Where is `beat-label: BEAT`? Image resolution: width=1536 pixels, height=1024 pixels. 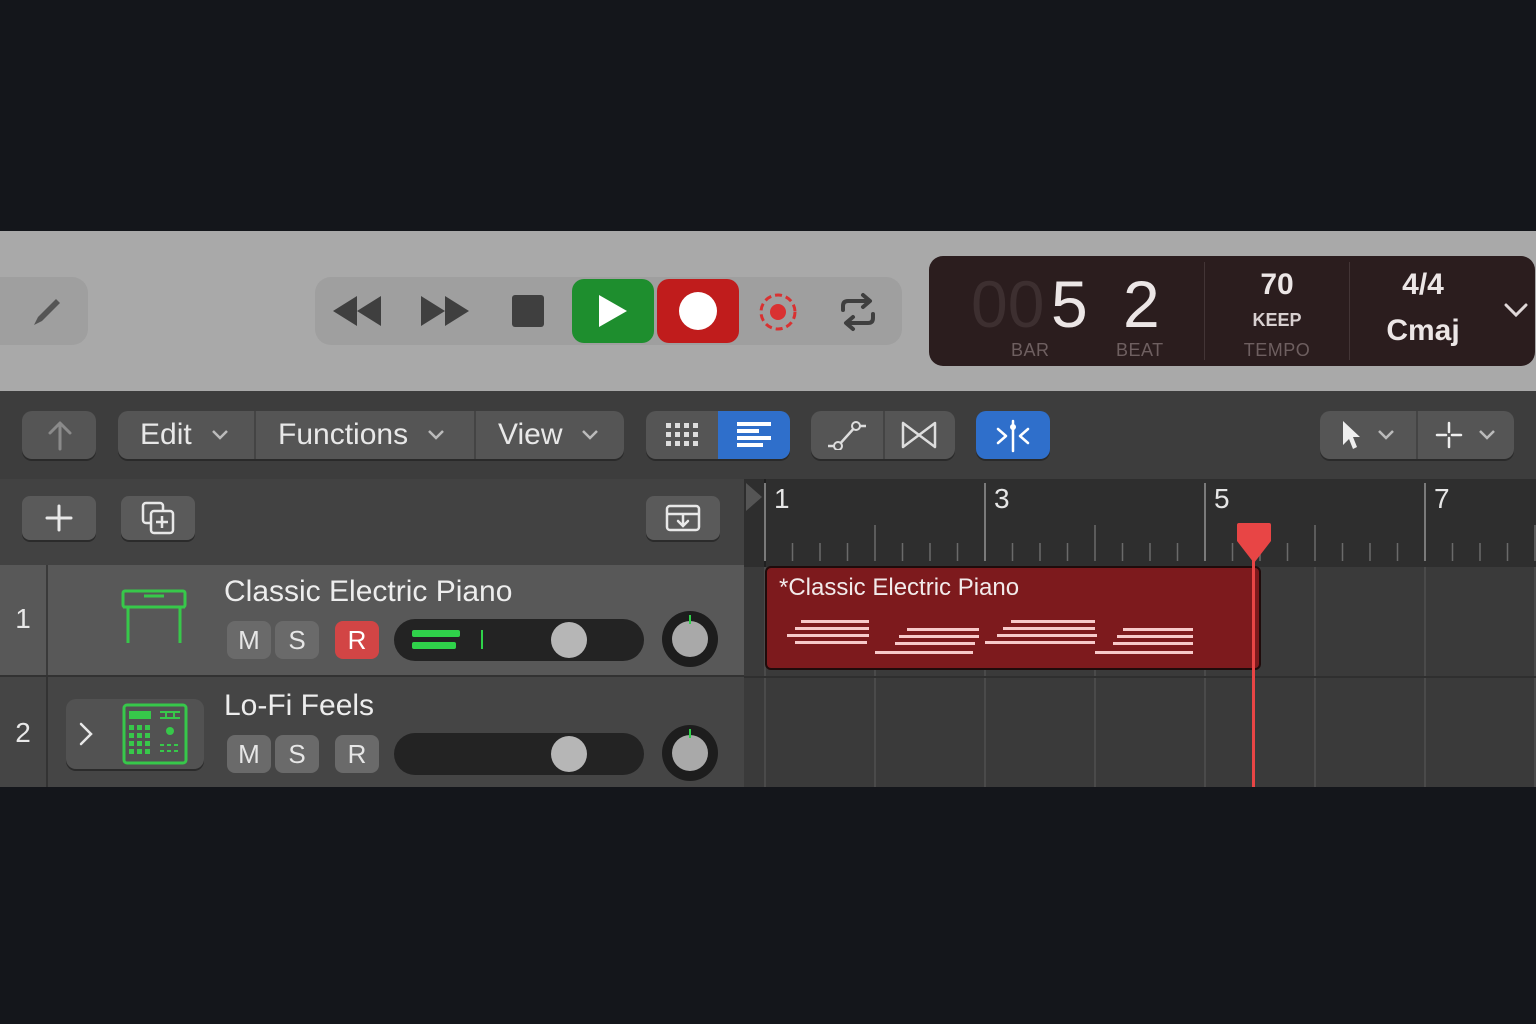
beat-label: BEAT is located at coordinates (1140, 350).